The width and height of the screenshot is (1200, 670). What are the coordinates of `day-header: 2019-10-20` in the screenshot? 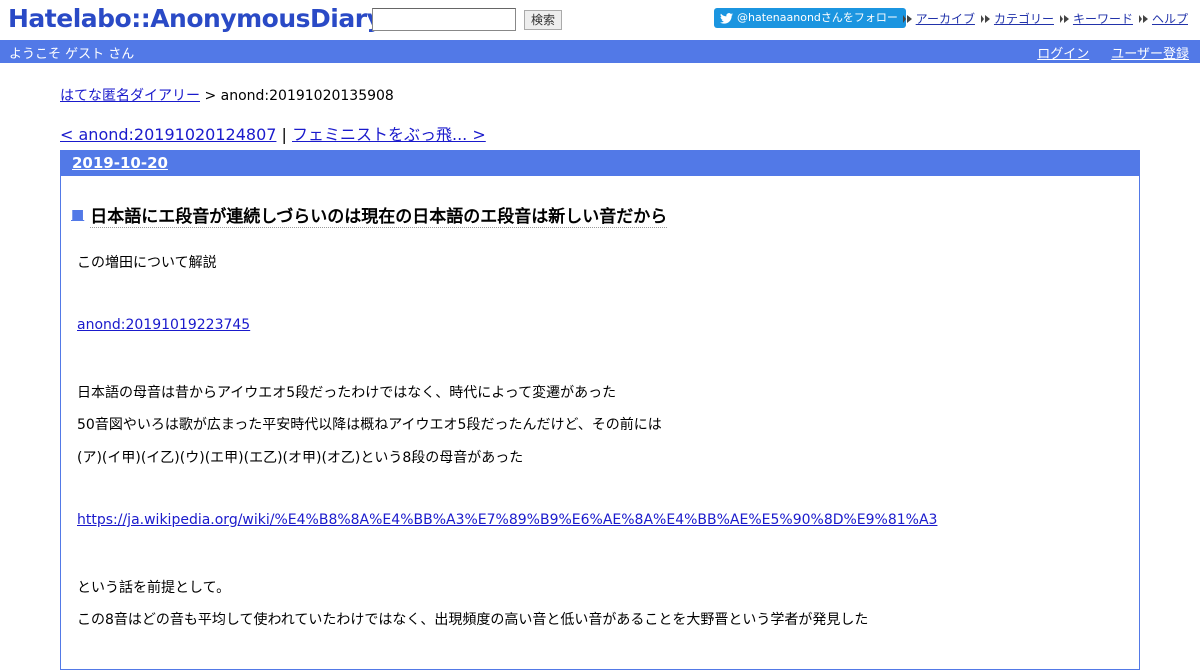 It's located at (600, 163).